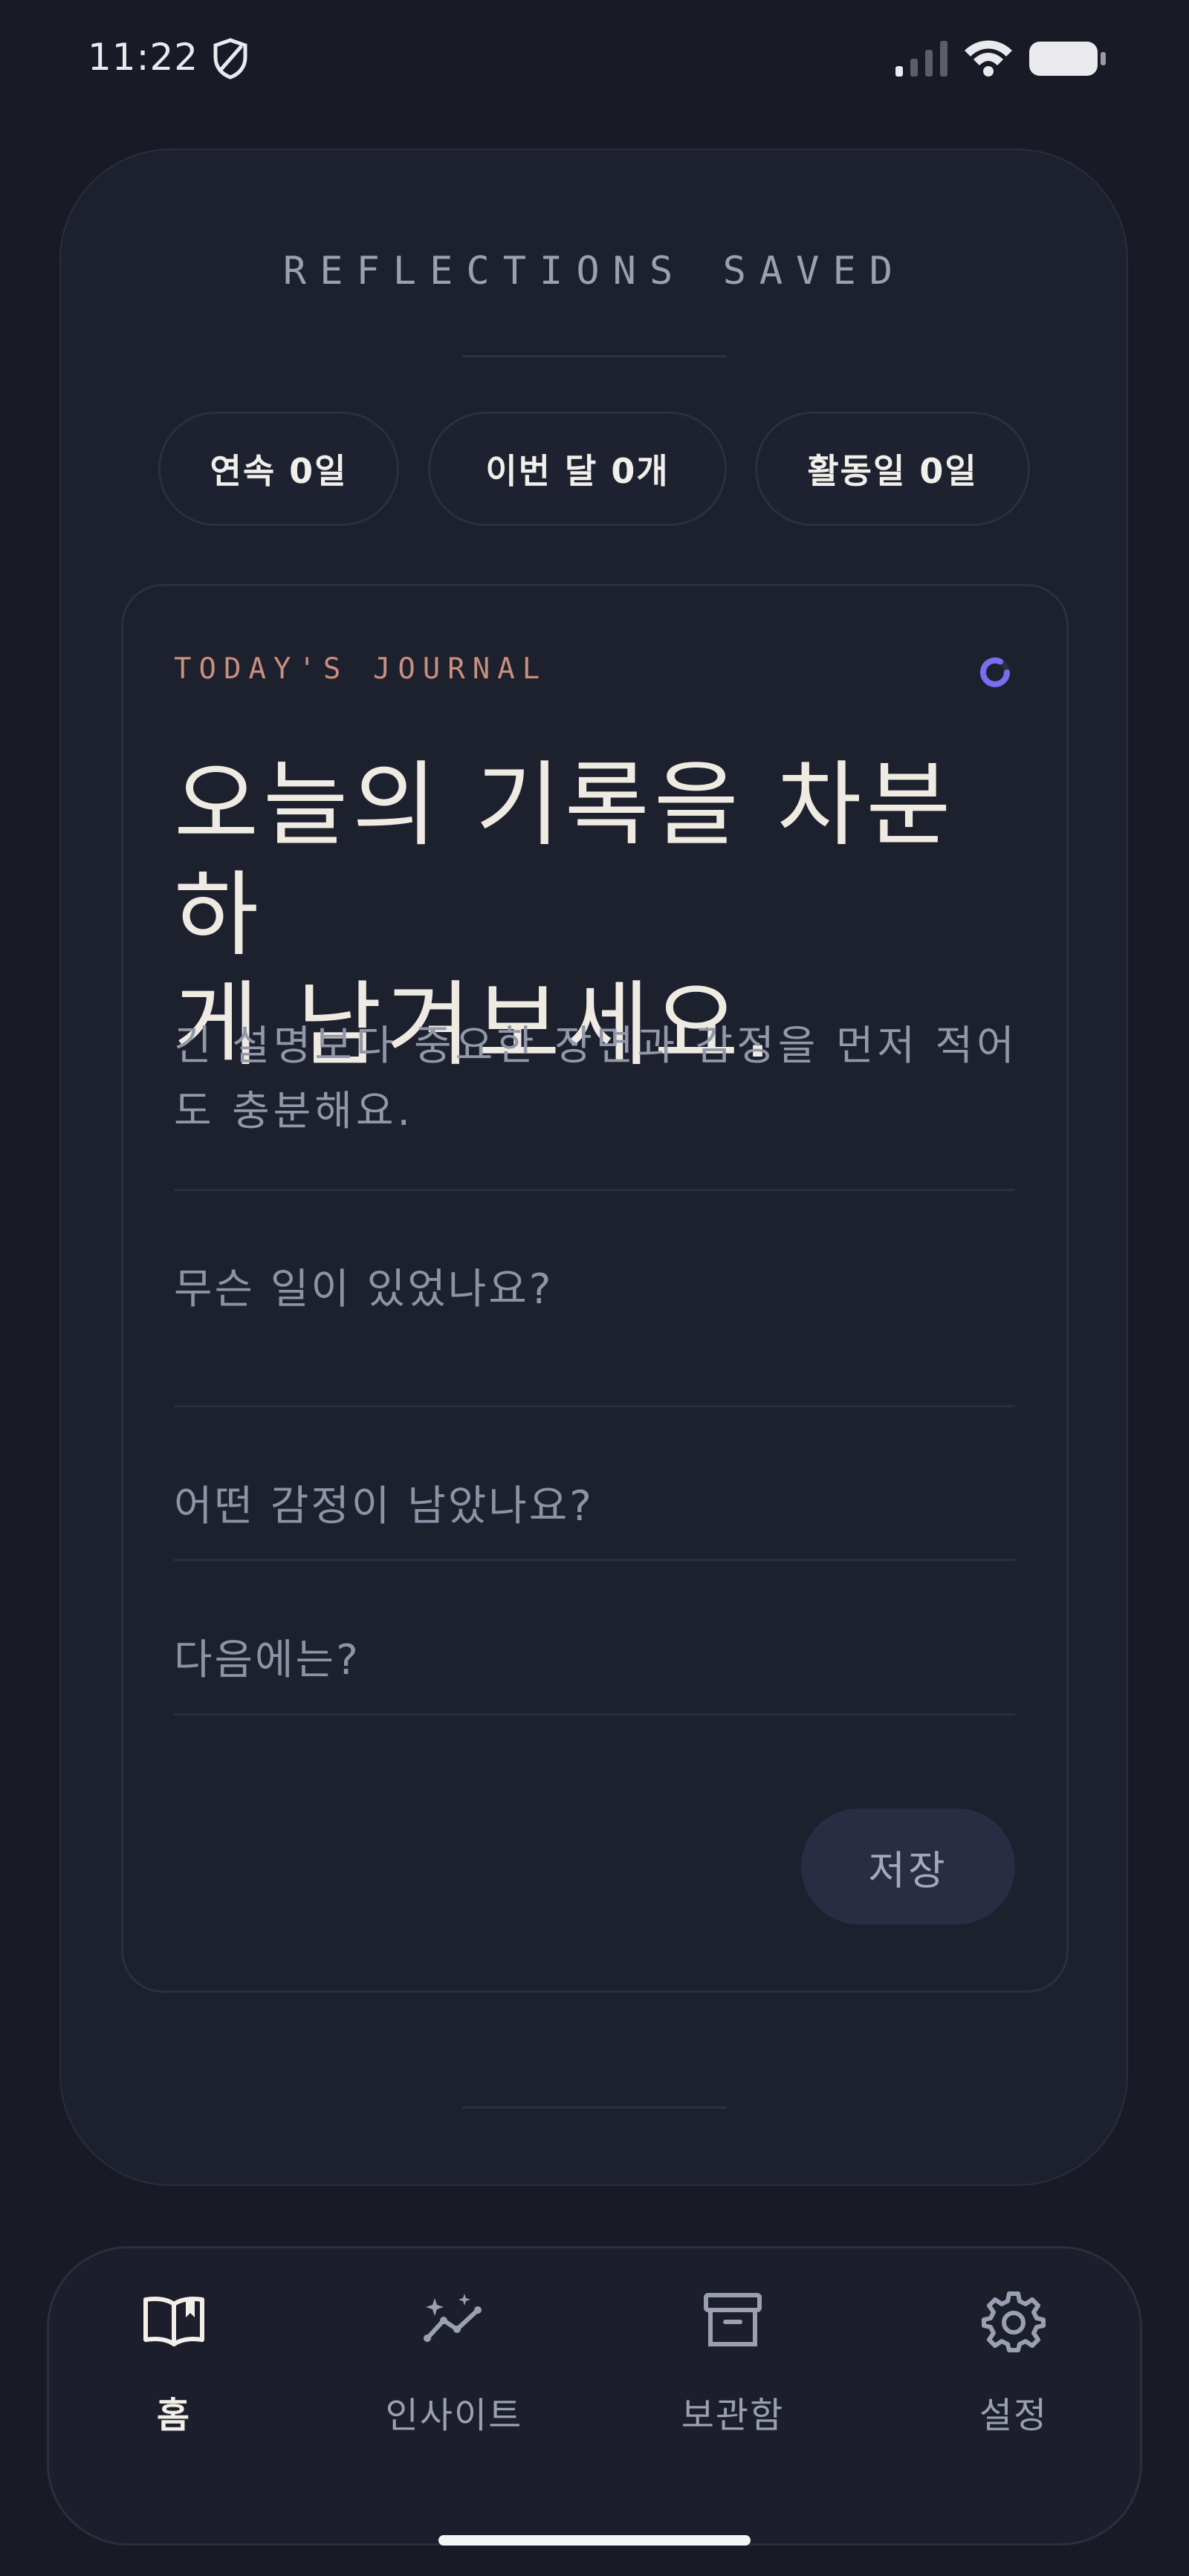 The image size is (1189, 2576). What do you see at coordinates (1067, 59) in the screenshot?
I see `battery-icon` at bounding box center [1067, 59].